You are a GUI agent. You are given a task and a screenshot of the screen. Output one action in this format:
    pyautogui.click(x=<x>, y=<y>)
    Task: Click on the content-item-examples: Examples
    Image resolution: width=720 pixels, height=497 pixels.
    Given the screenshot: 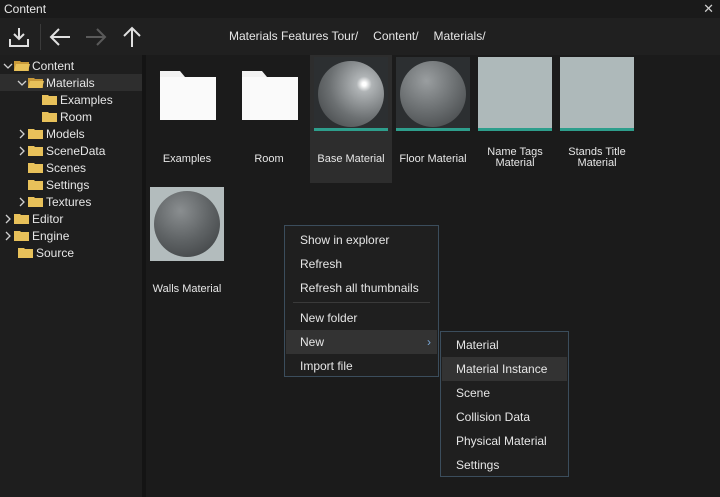 What is the action you would take?
    pyautogui.click(x=187, y=119)
    